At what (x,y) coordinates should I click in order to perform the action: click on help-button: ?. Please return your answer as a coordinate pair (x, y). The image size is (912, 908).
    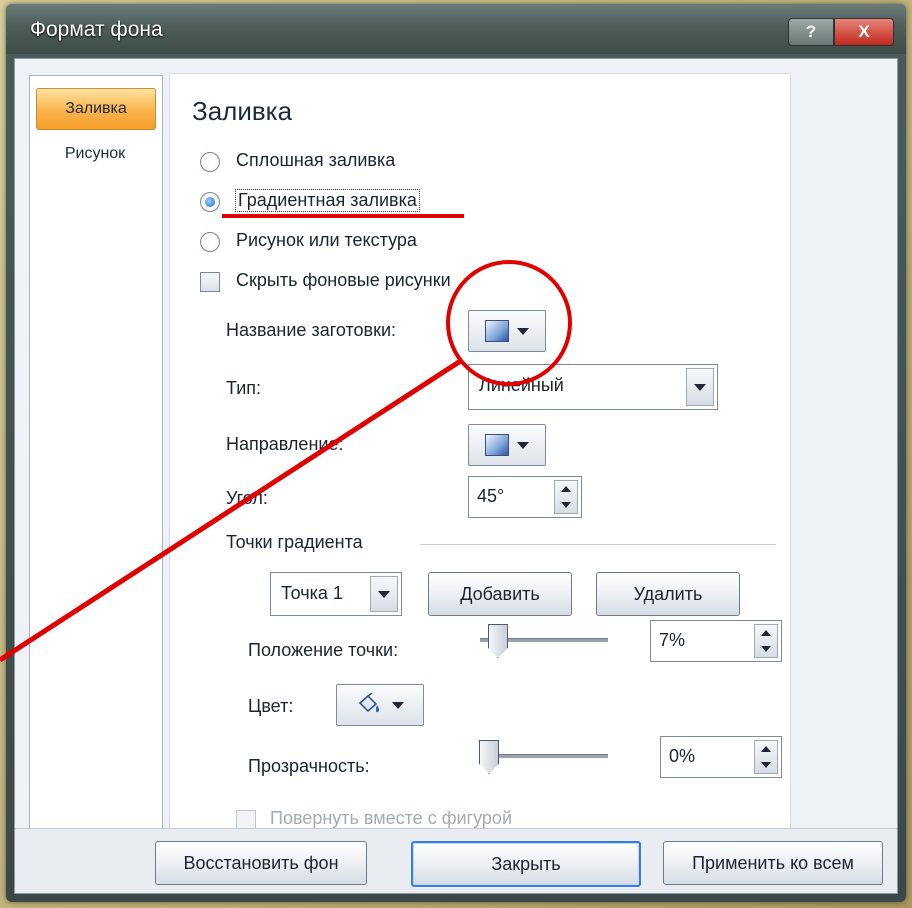
    Looking at the image, I should click on (811, 32).